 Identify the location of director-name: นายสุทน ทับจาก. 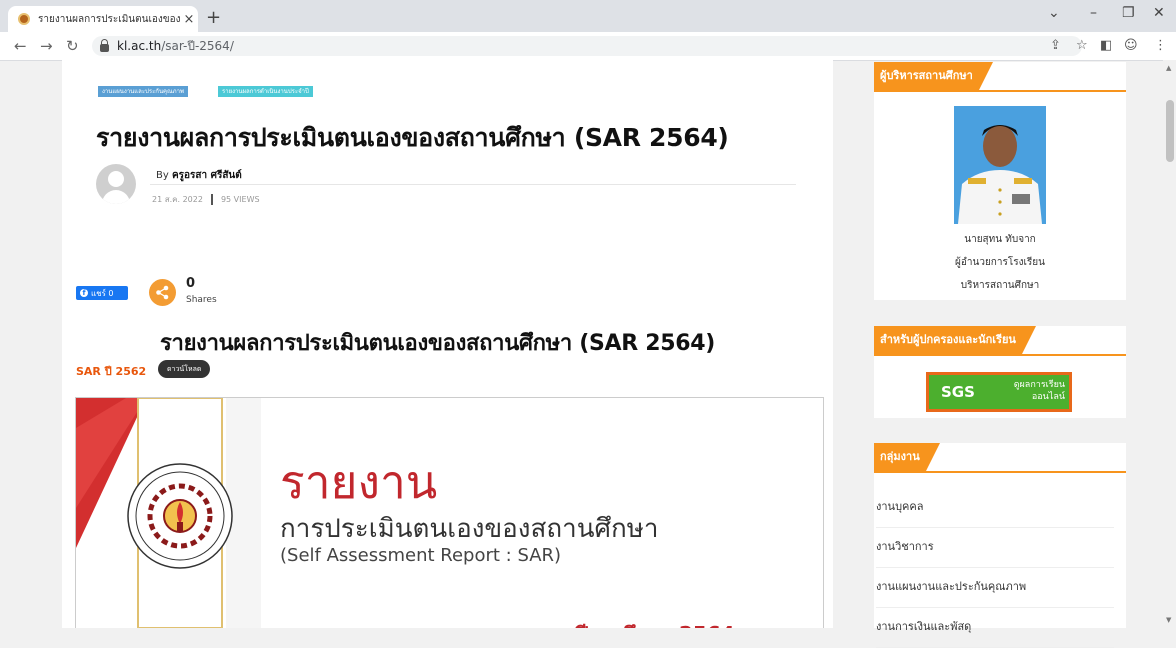
(1000, 239).